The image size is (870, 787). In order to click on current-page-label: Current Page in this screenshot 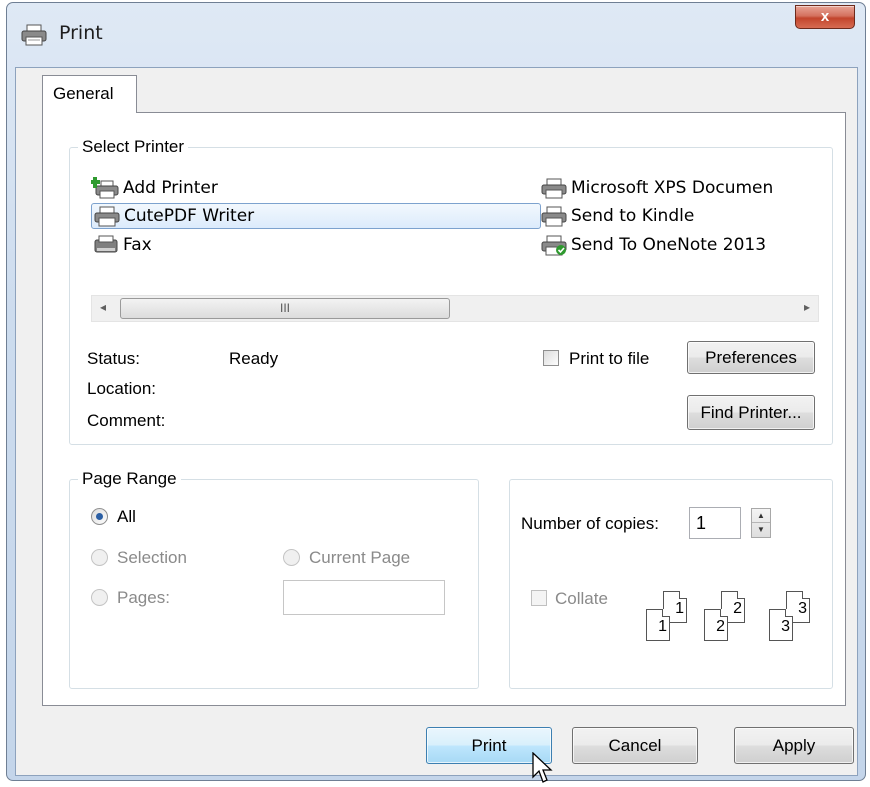, I will do `click(360, 557)`.